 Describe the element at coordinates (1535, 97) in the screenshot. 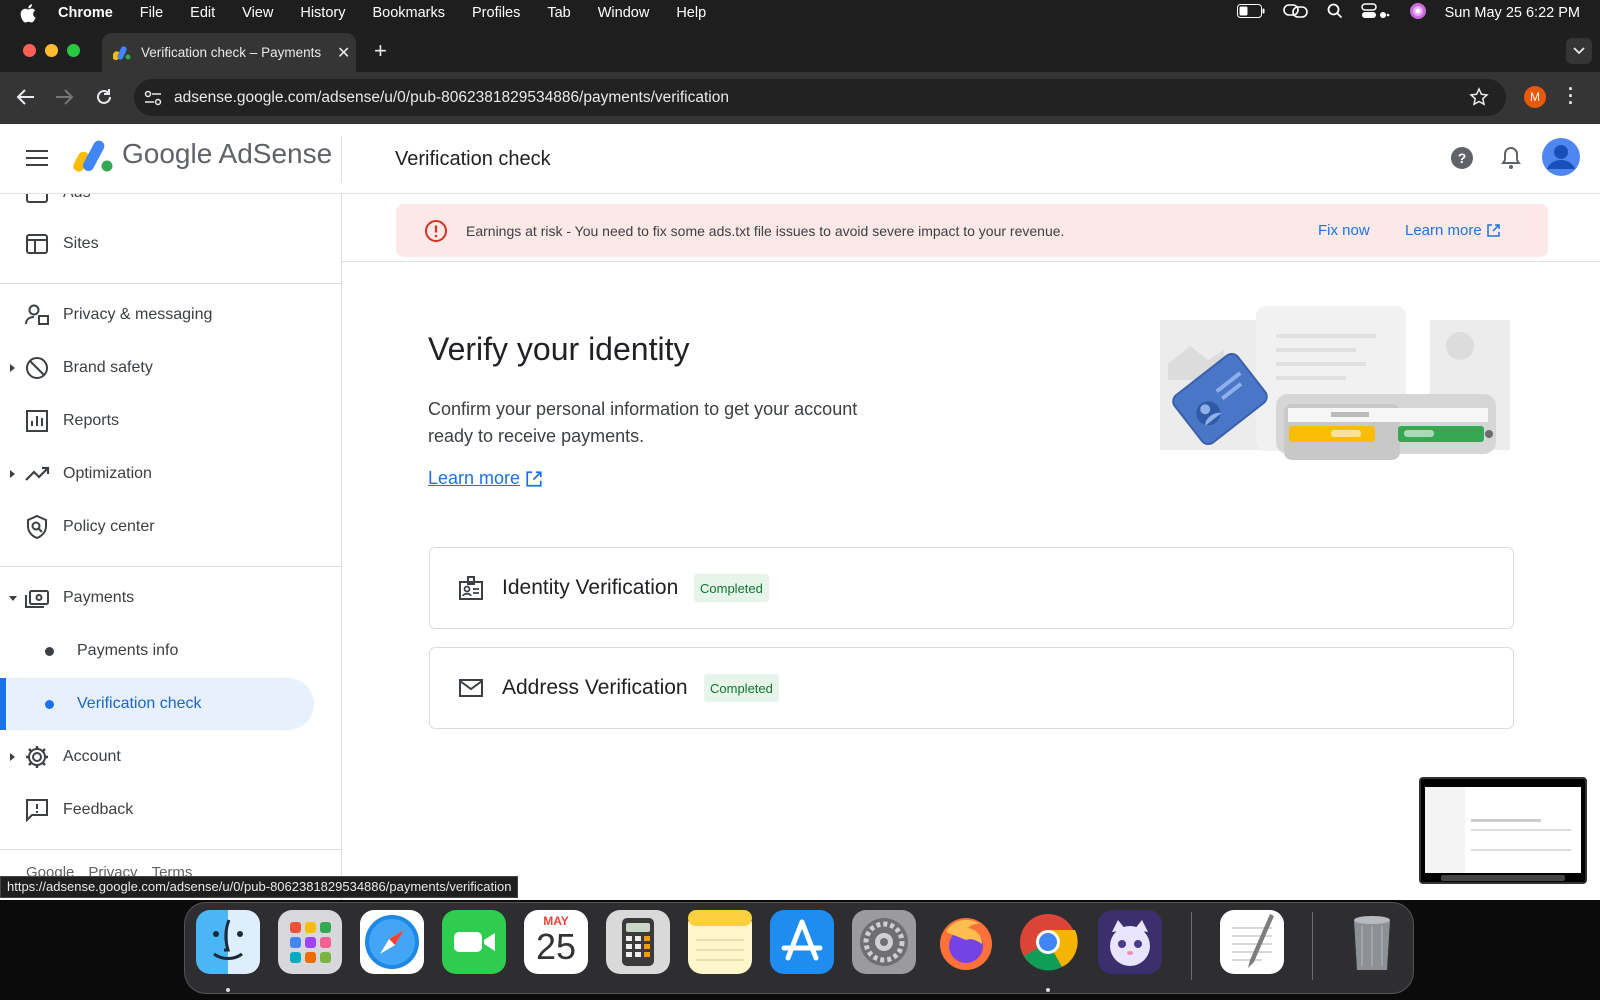

I see `profile-avatar: M` at that location.